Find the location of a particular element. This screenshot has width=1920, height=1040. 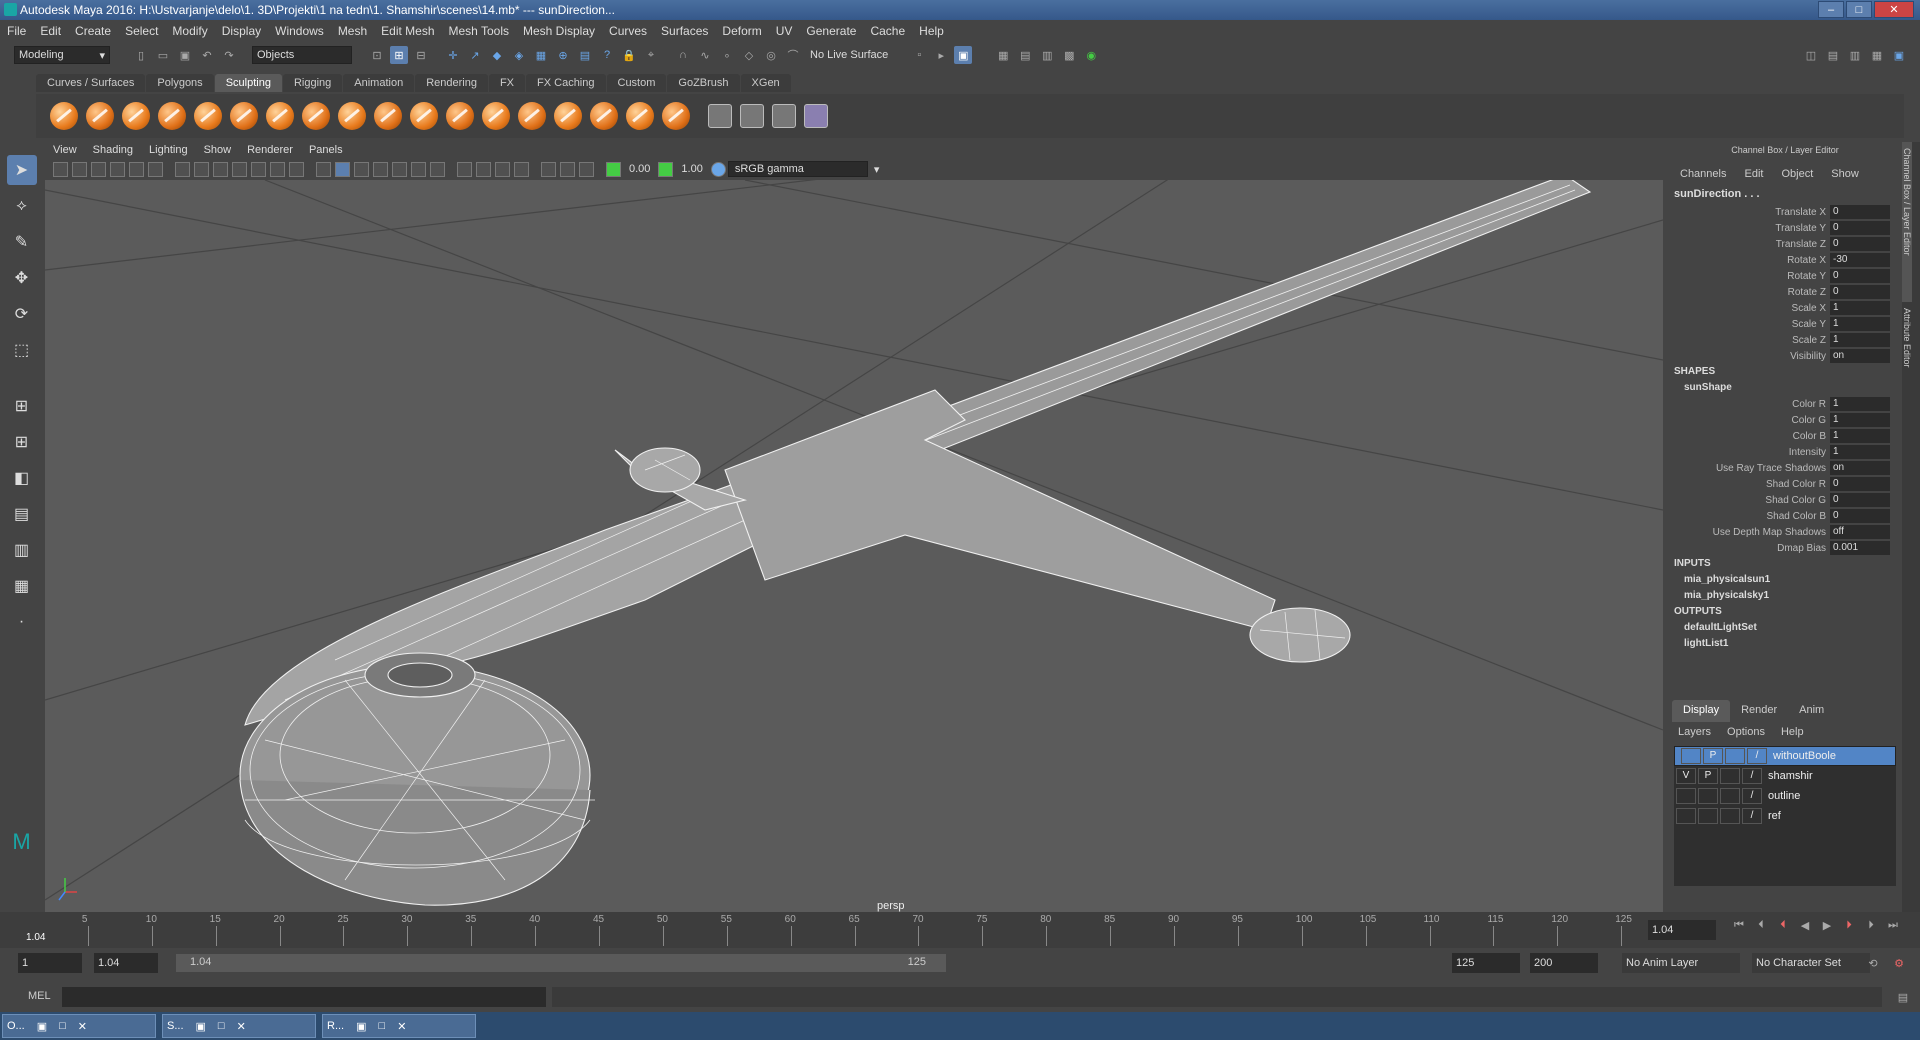

shelf-tab-rigging: Rigging is located at coordinates (312, 83).